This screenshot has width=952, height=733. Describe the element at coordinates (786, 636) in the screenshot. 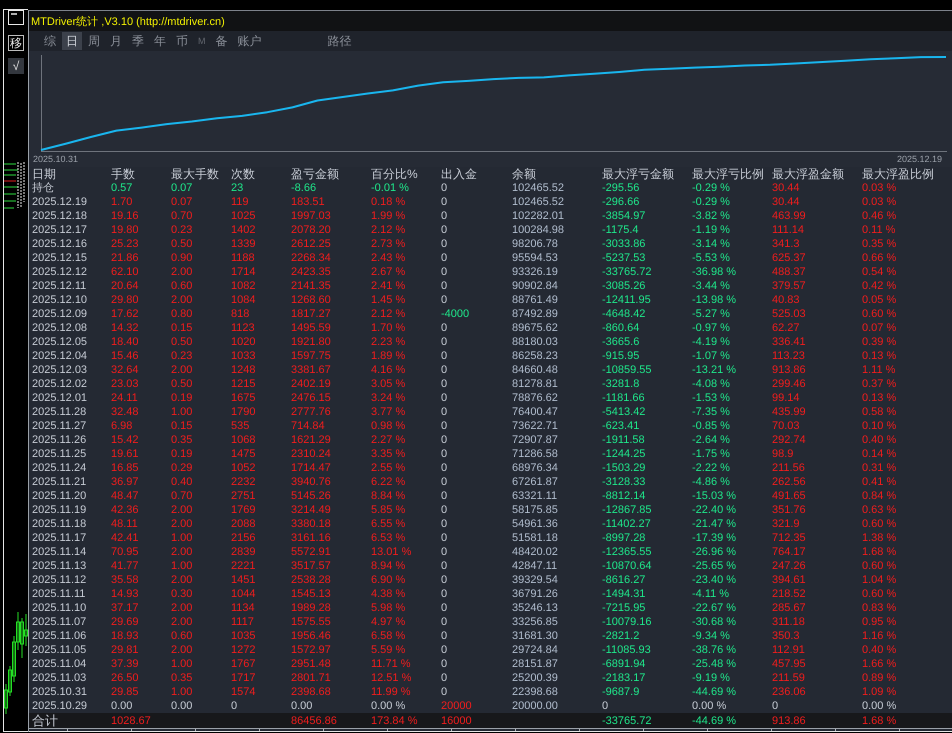

I see `table-cell-text: 350.3` at that location.